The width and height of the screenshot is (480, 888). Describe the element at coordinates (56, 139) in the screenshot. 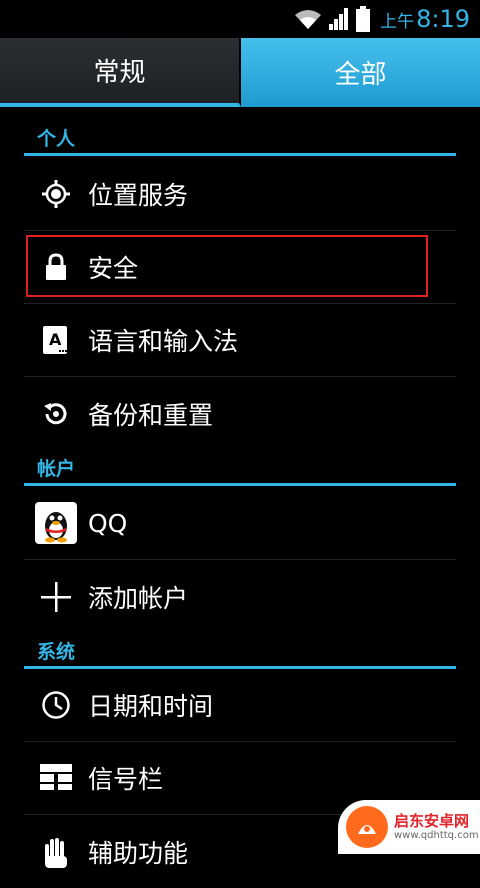

I see `section-label: 个人` at that location.